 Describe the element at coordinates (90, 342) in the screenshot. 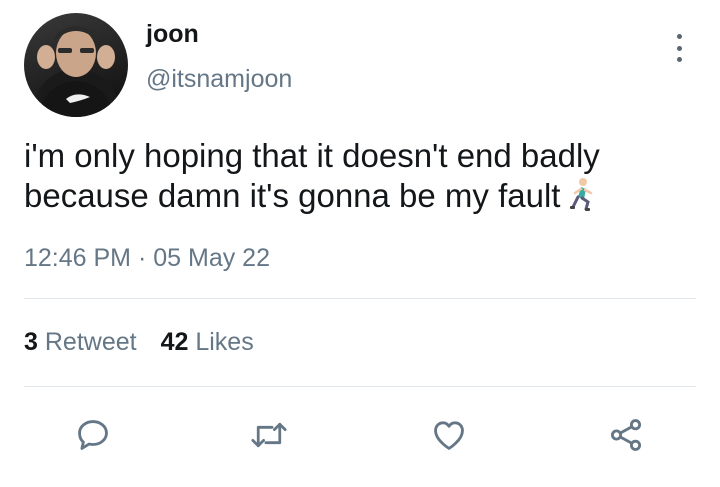

I see `retweet-label: Retweet` at that location.